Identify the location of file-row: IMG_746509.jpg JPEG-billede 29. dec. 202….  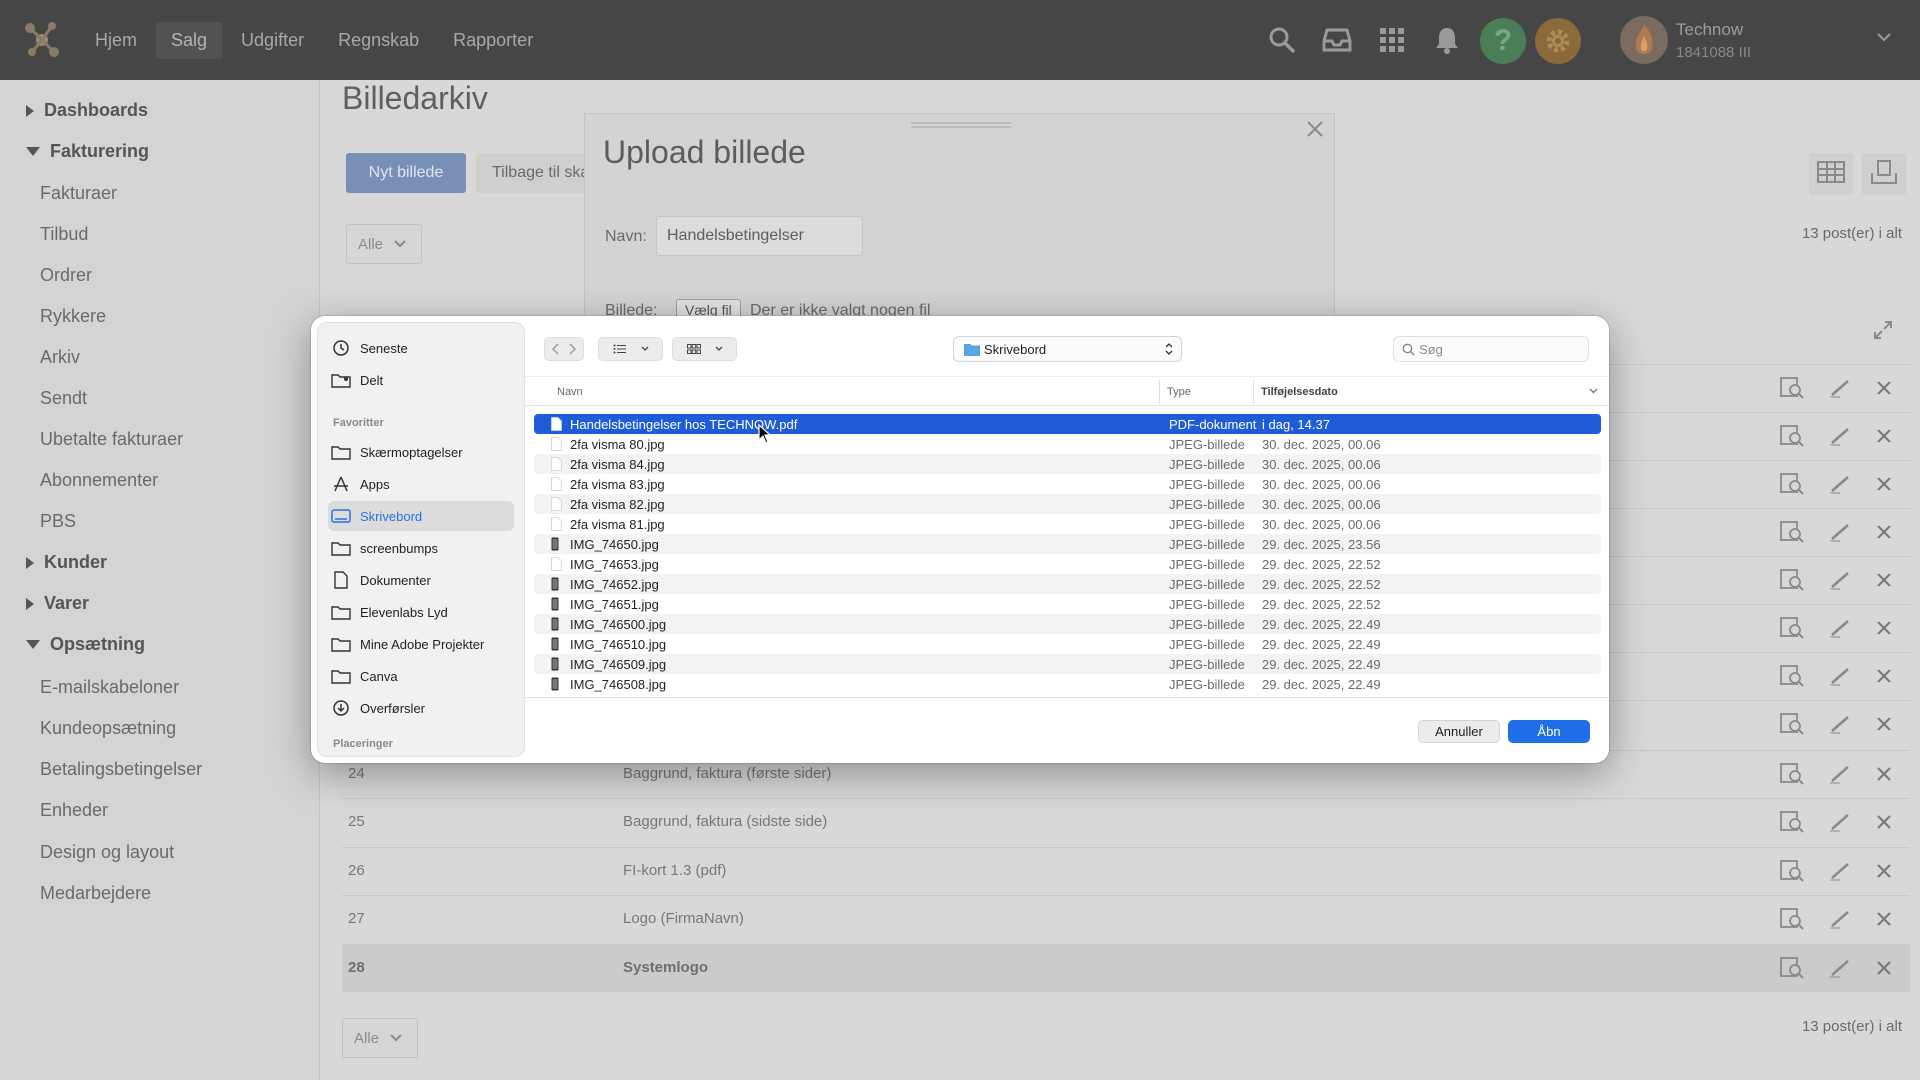
(1067, 664).